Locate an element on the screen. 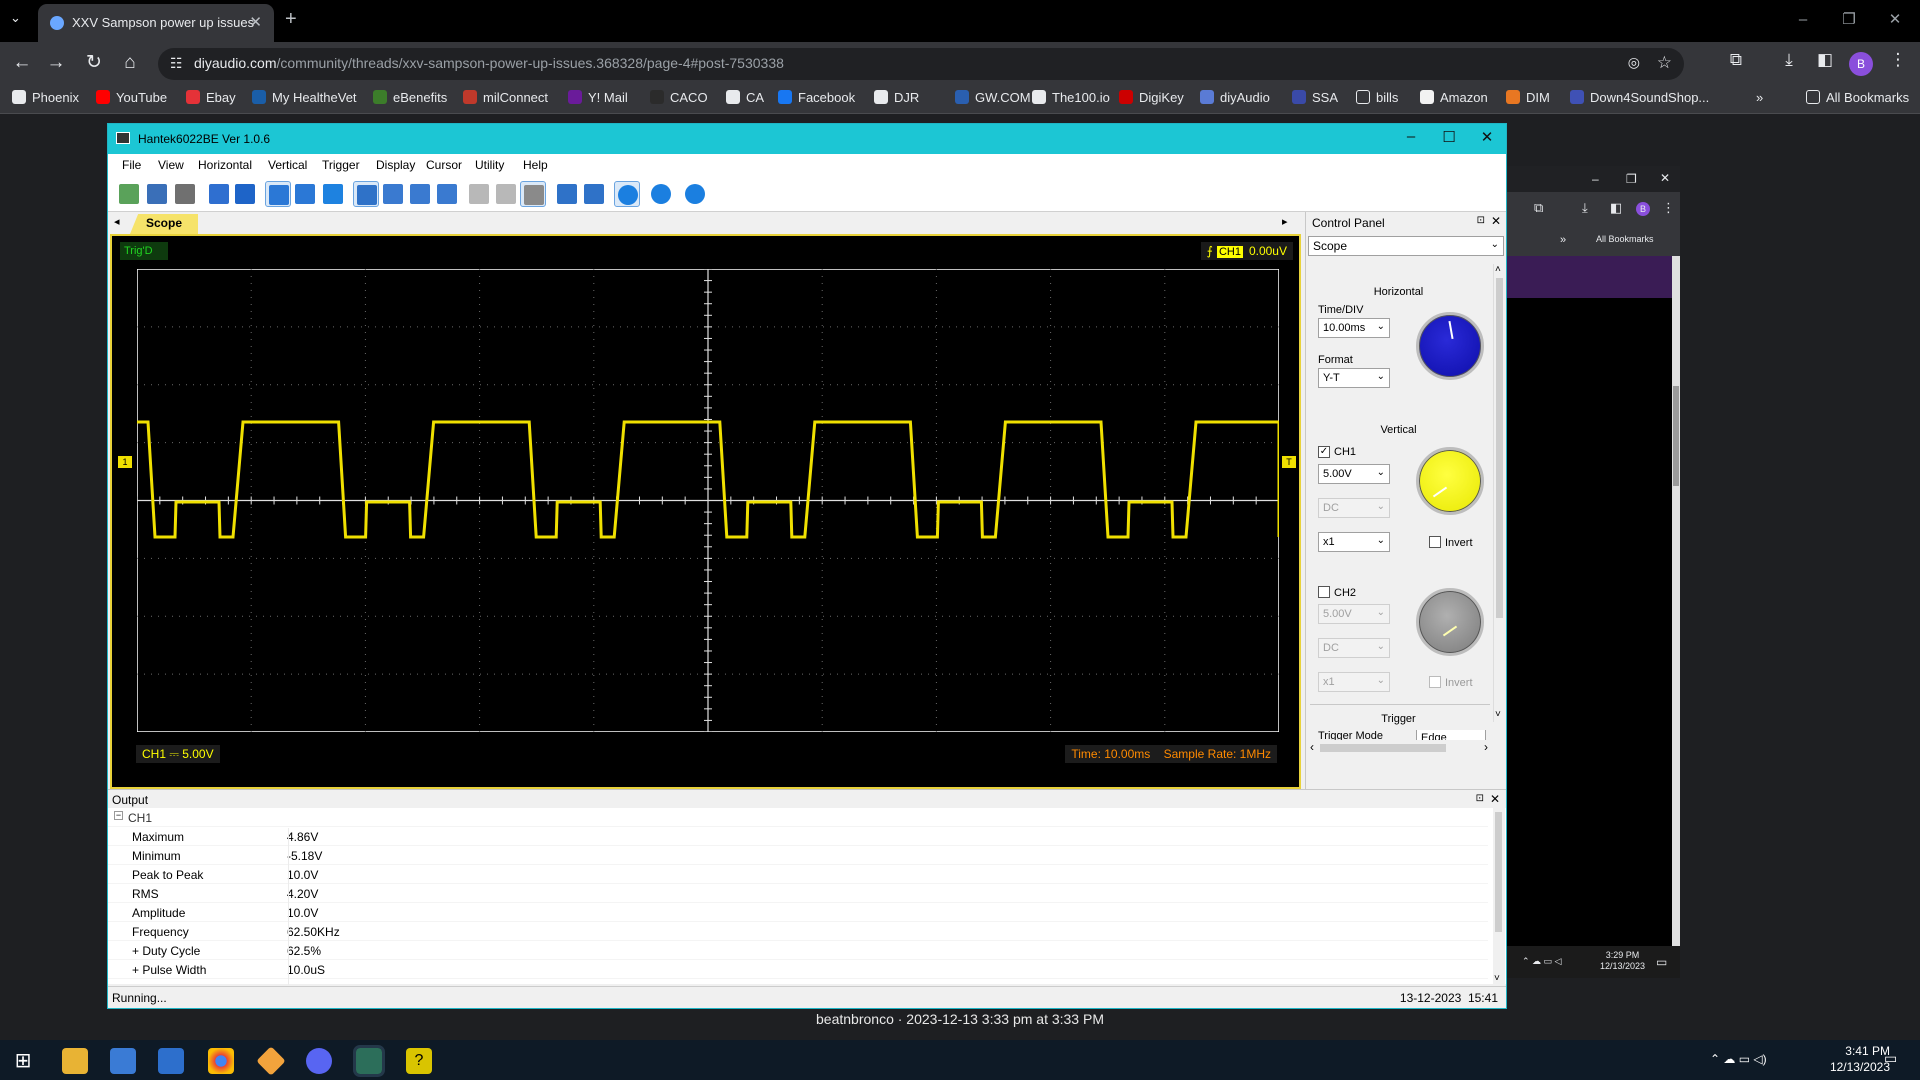 The image size is (1920, 1080). bookmark-ssa: SSA is located at coordinates (1315, 97).